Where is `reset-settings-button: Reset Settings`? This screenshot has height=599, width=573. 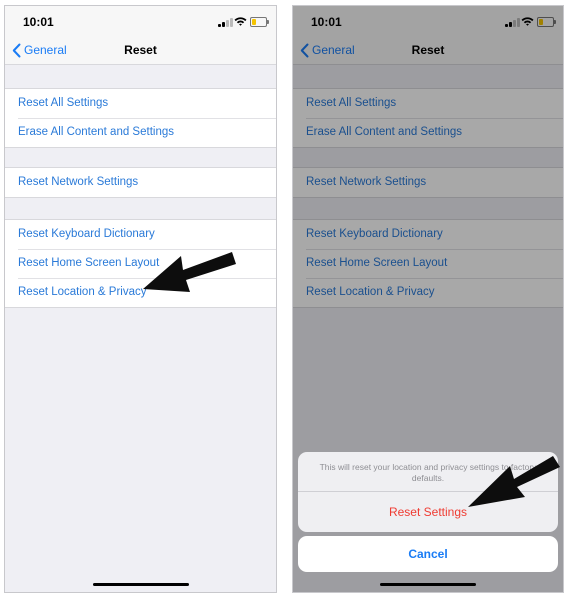 reset-settings-button: Reset Settings is located at coordinates (428, 512).